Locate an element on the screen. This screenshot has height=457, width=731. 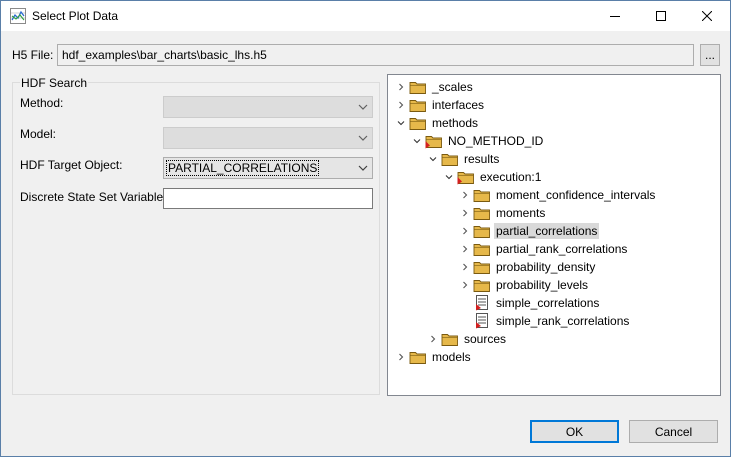
discrete-state-label: Discrete State Set Variable: is located at coordinates (93, 197).